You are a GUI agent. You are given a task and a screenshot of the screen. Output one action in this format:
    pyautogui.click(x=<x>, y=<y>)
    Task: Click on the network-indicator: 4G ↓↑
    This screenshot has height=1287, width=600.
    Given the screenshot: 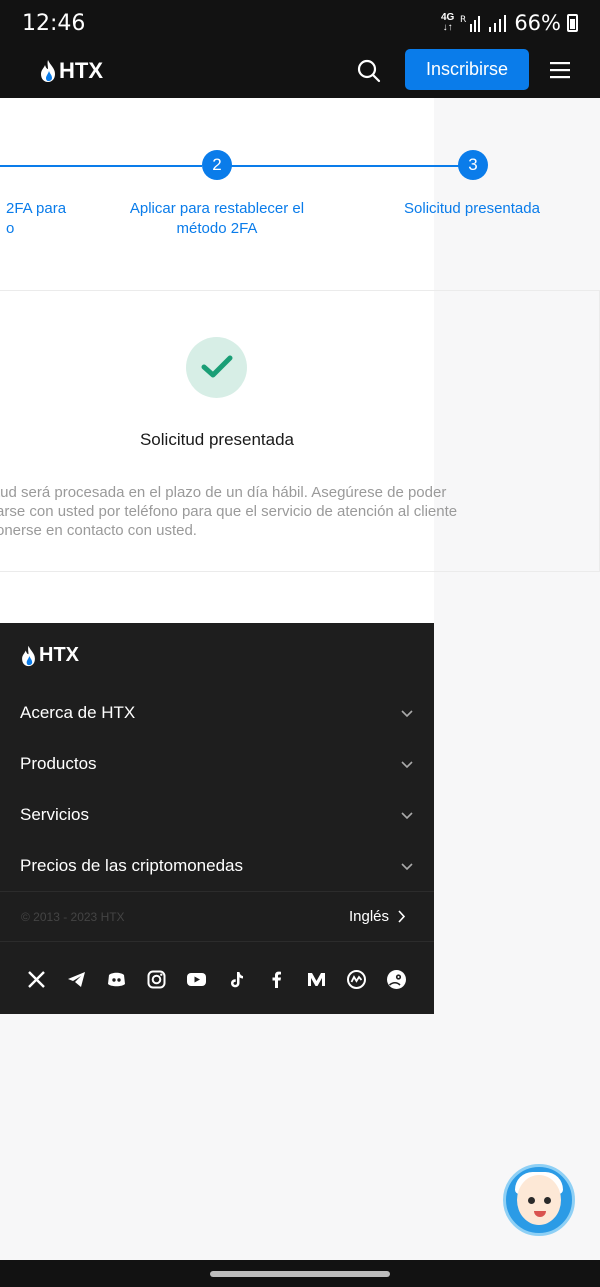 What is the action you would take?
    pyautogui.click(x=447, y=22)
    